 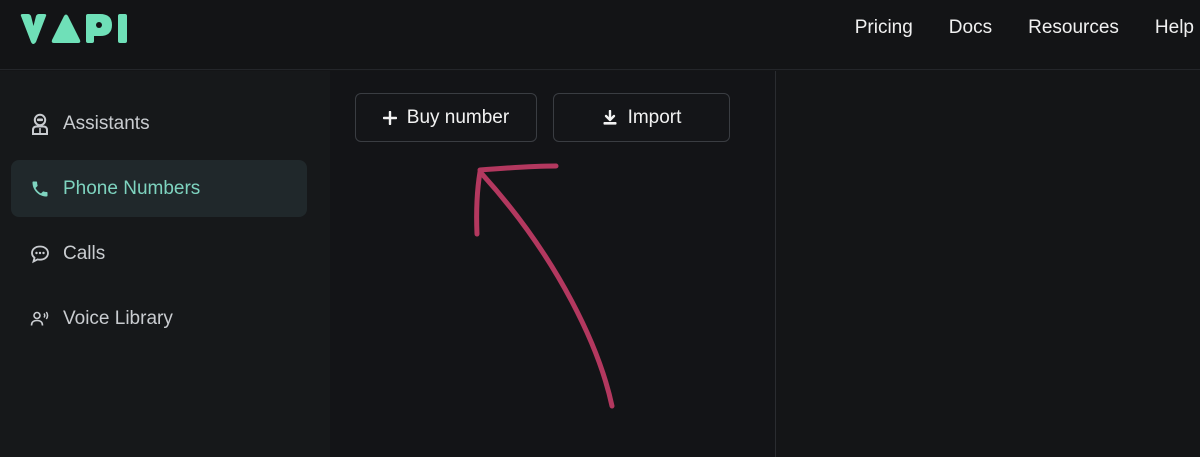 I want to click on buy-number-label: Buy number, so click(x=458, y=117).